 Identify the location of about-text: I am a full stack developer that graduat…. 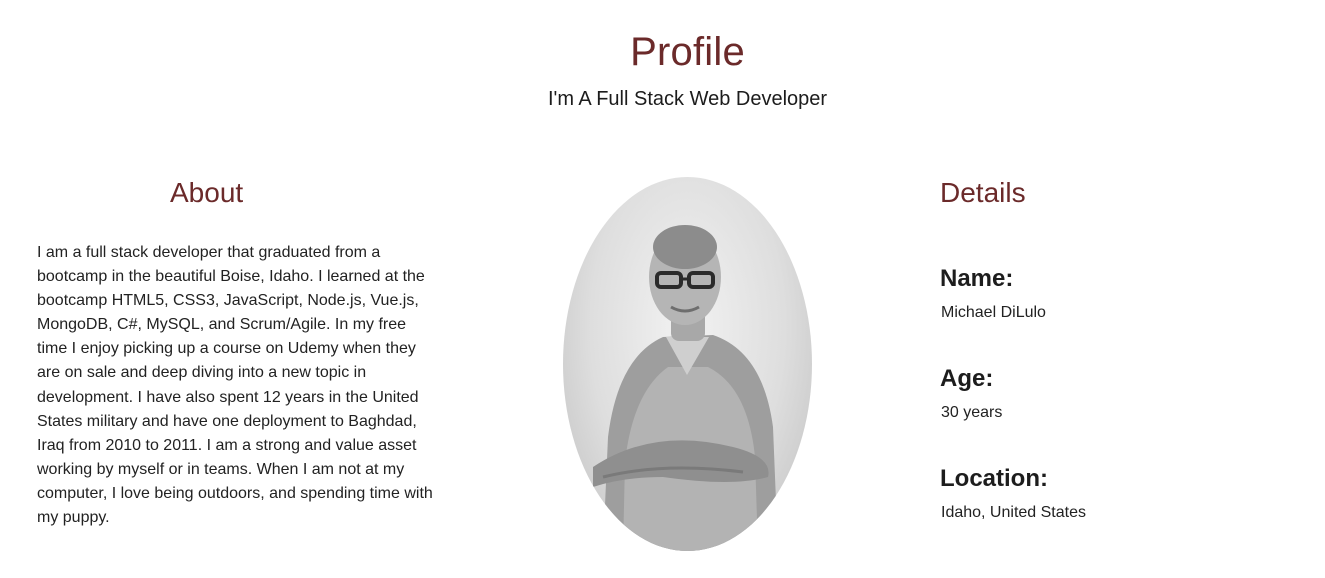
(235, 385).